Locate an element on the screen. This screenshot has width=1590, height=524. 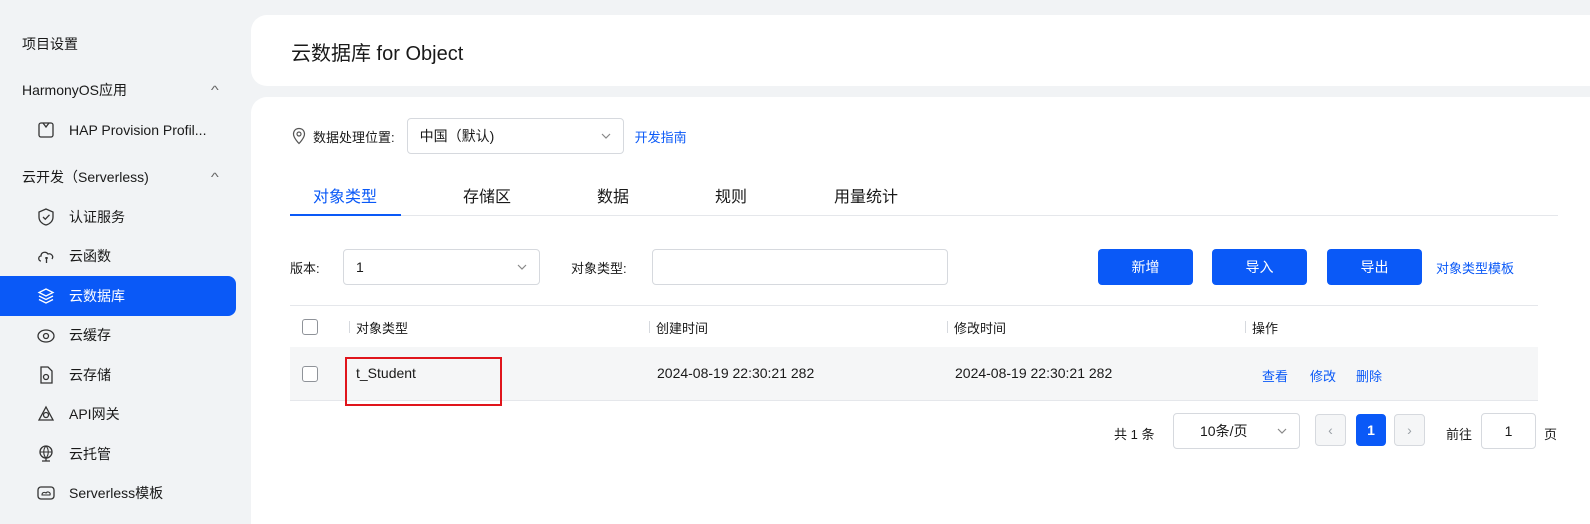
sidebar-item-label: 认证服务 is located at coordinates (97, 217).